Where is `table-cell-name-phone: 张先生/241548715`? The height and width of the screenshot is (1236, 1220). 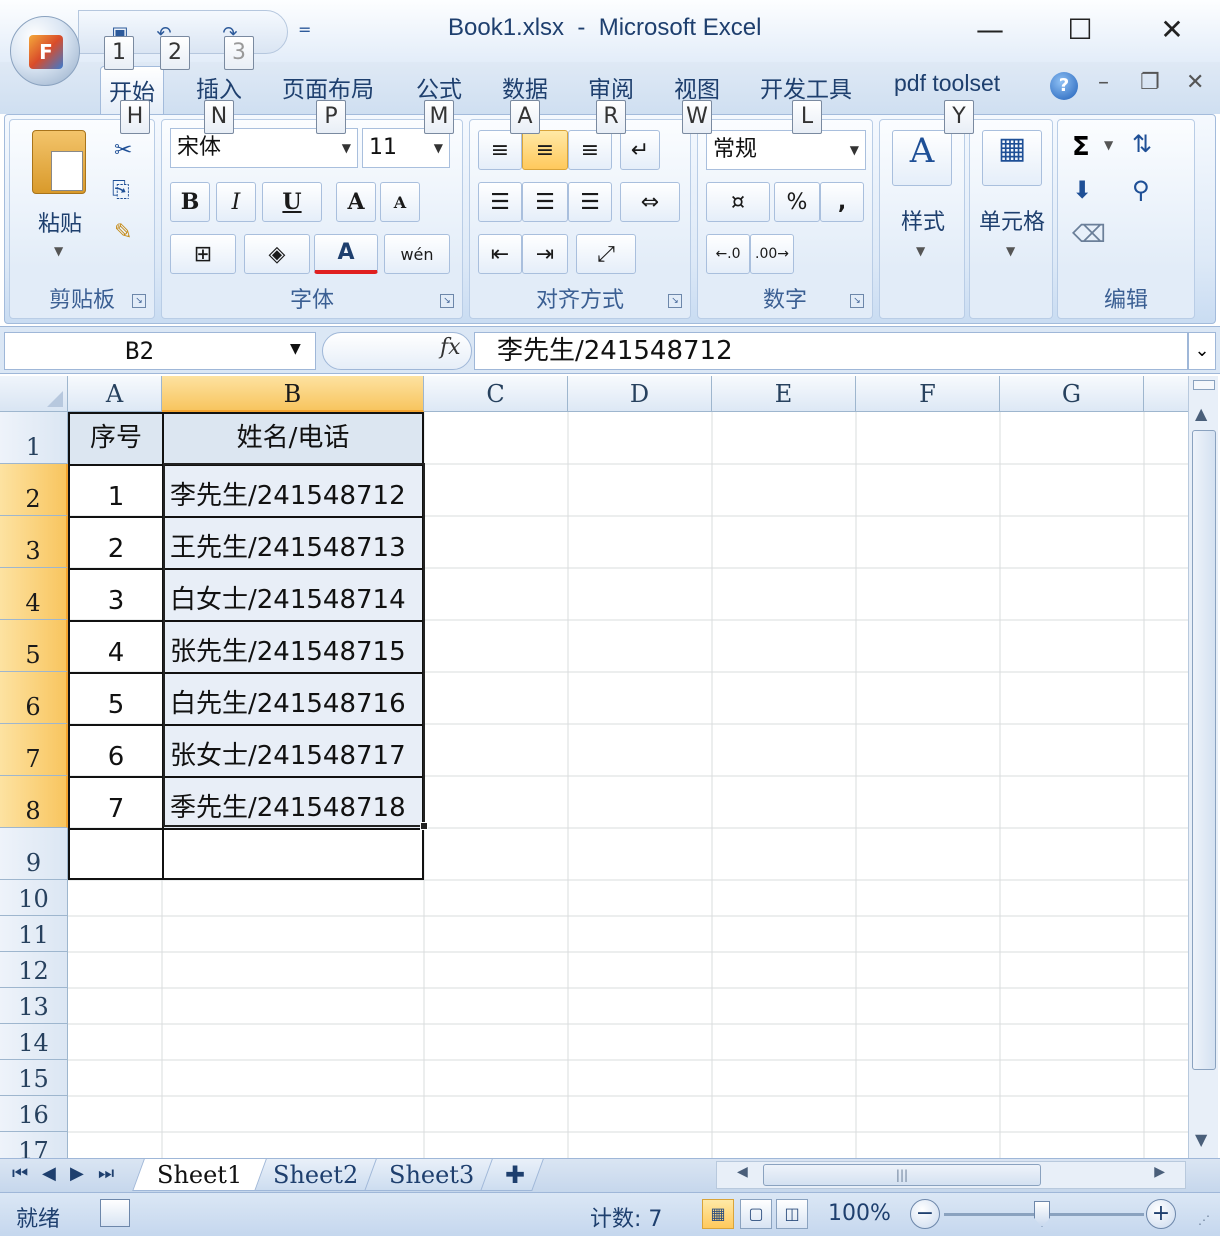 table-cell-name-phone: 张先生/241548715 is located at coordinates (293, 647).